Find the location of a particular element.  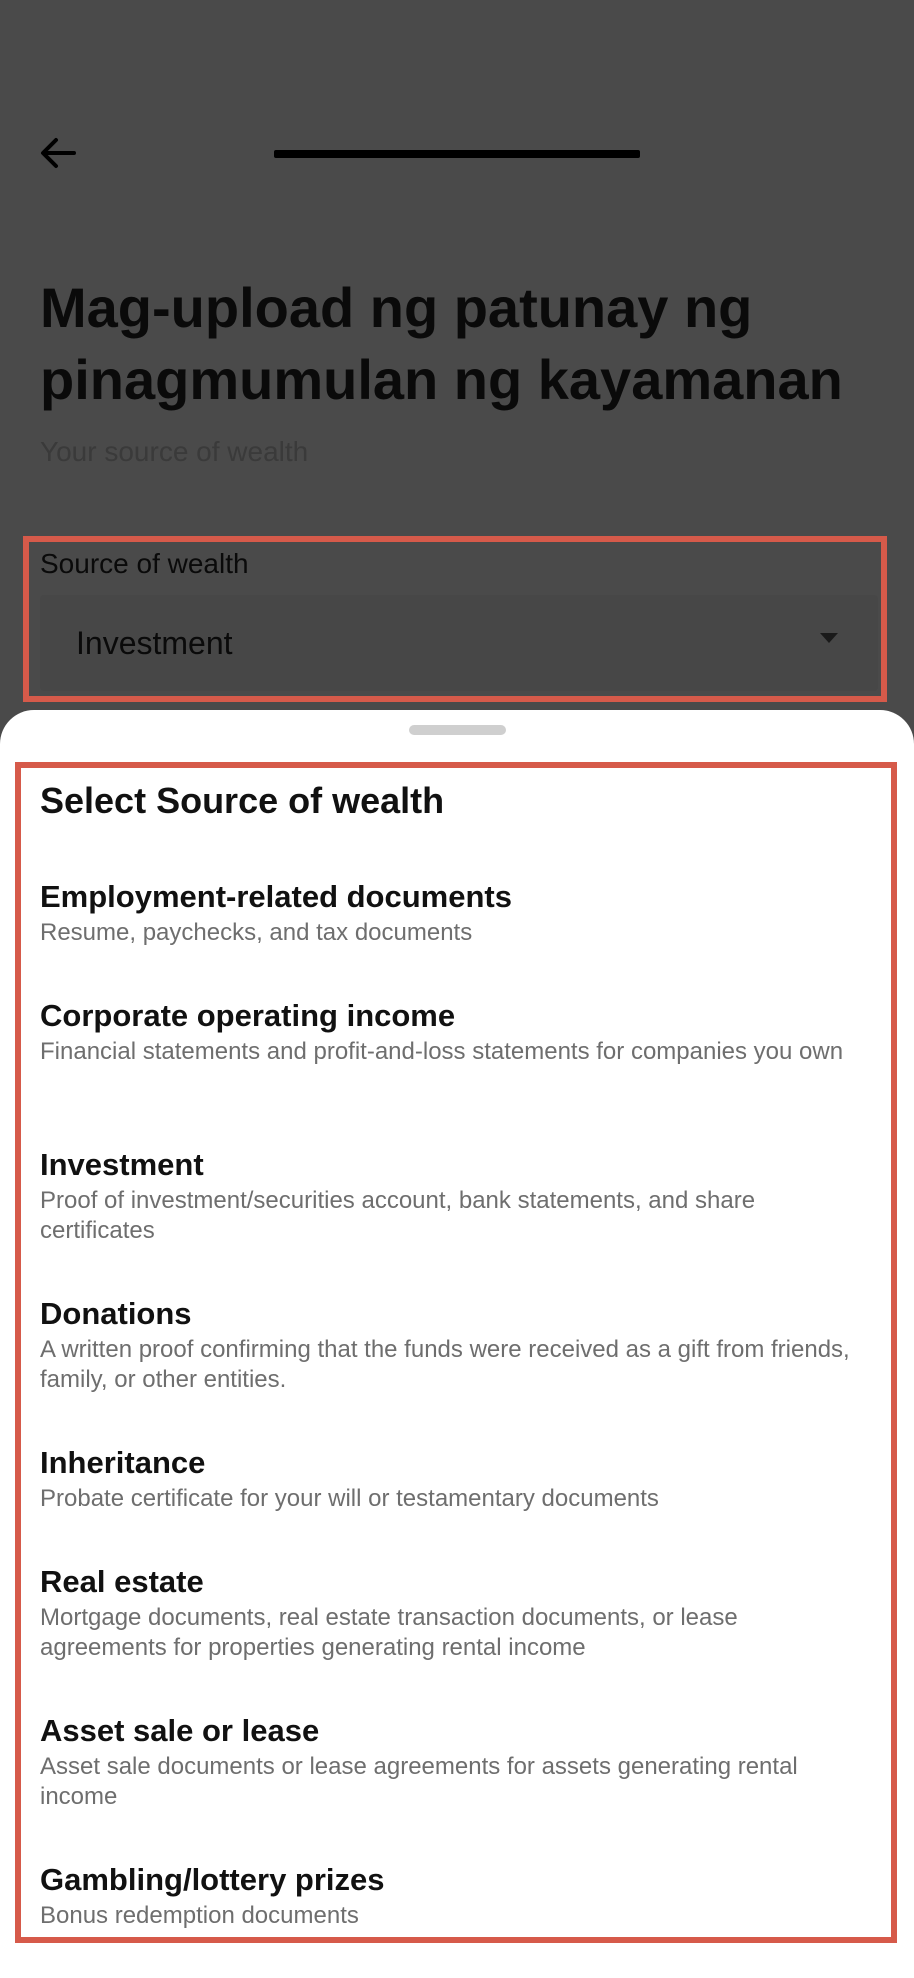

page-subtitle: Your source of wealth is located at coordinates (174, 451).